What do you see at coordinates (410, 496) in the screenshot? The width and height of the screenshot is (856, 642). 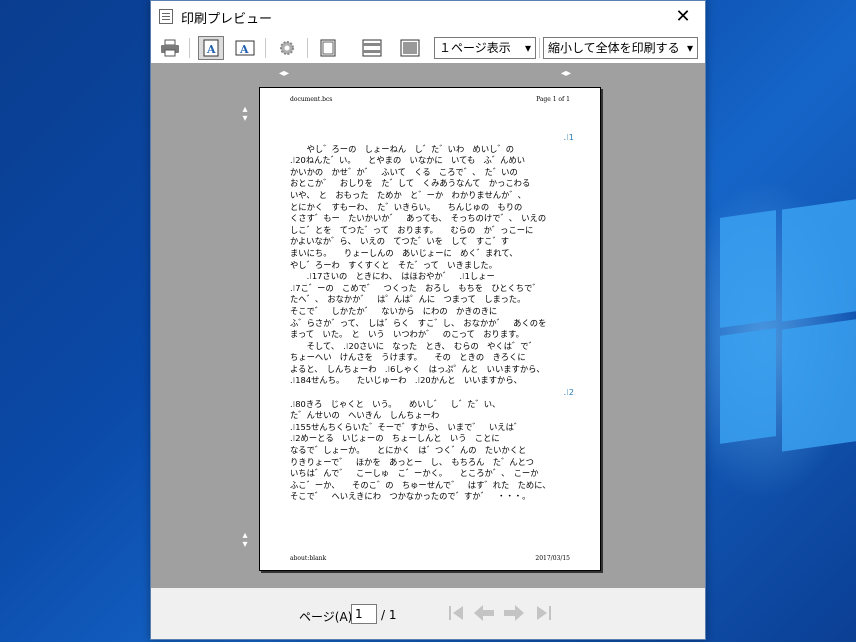 I see `page-text-line: そこで゛ へいえきにわ つかなかったので゛すか゛ ・・・。` at bounding box center [410, 496].